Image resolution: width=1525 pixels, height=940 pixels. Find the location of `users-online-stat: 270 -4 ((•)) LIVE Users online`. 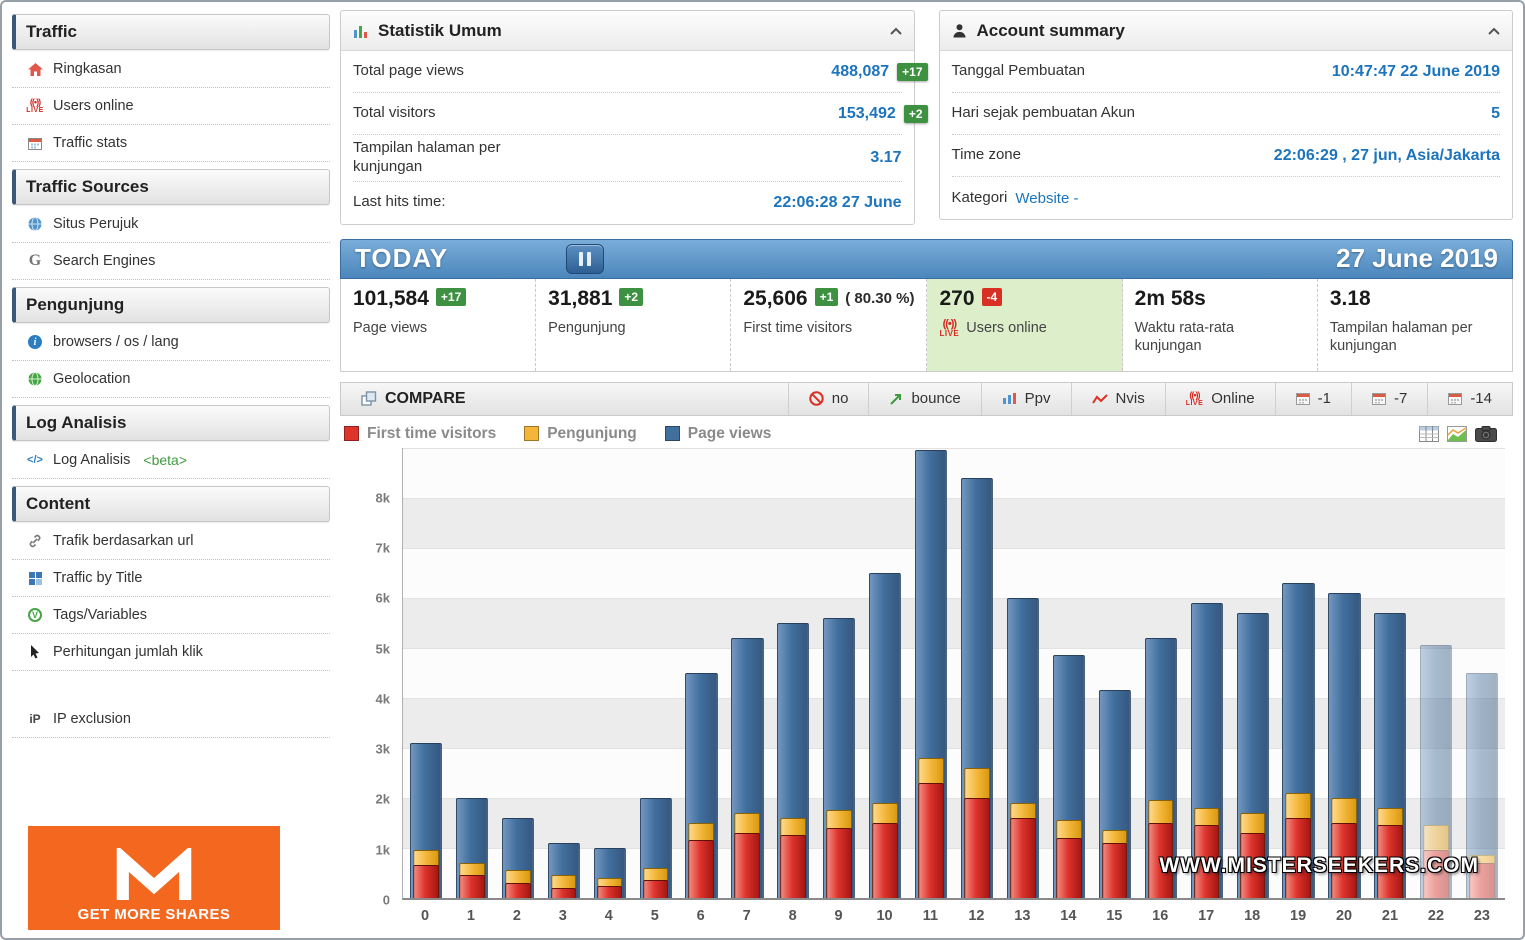

users-online-stat: 270 -4 ((•)) LIVE Users online is located at coordinates (1025, 324).